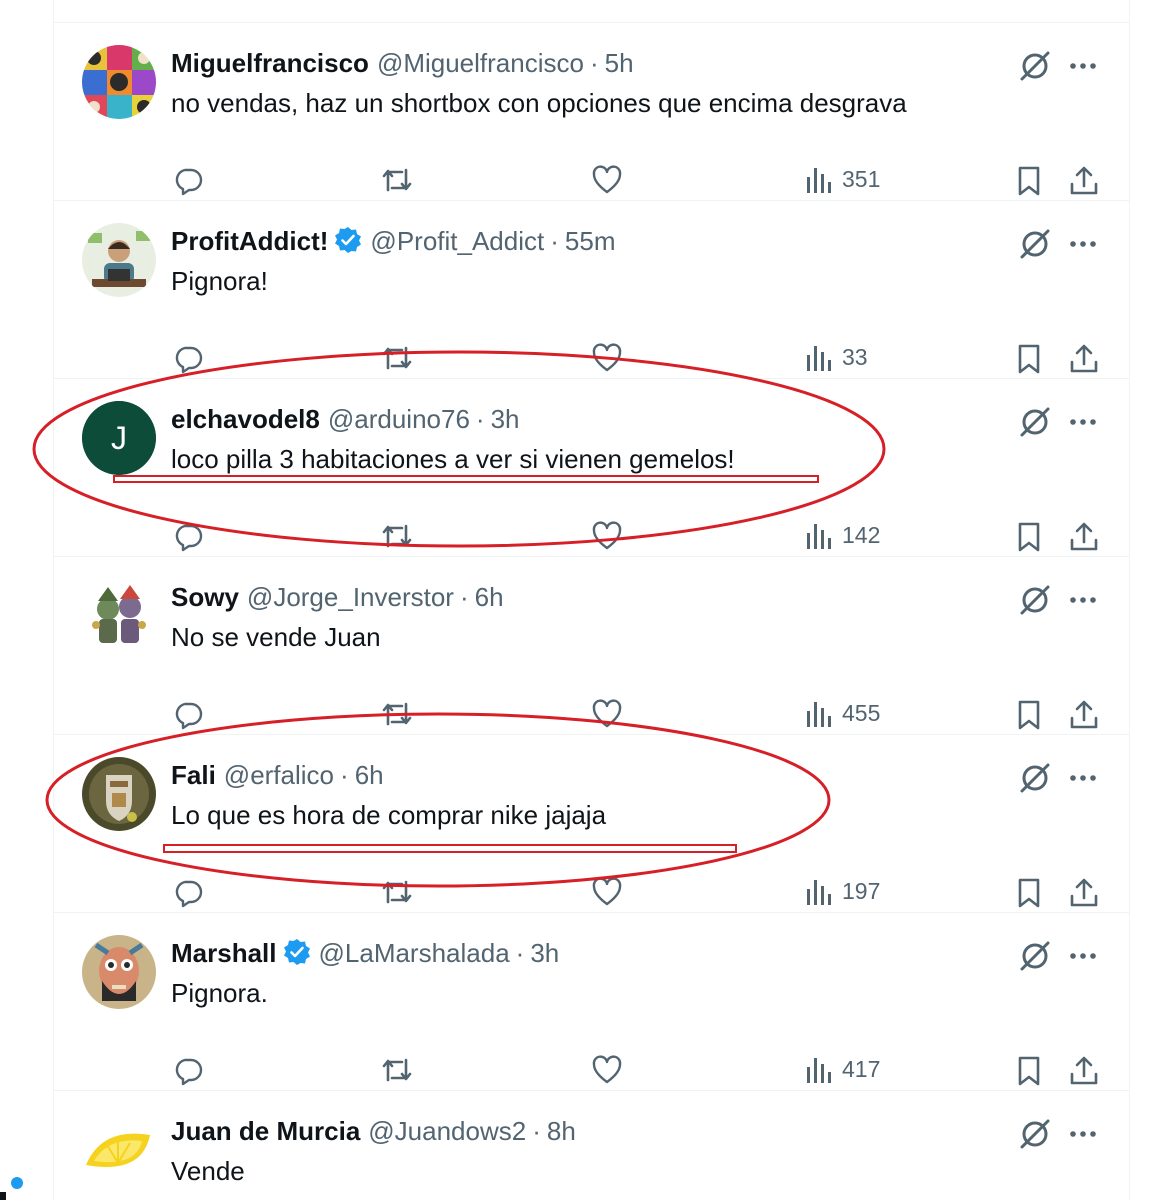 The height and width of the screenshot is (1201, 1154). Describe the element at coordinates (399, 419) in the screenshot. I see `author-handle: @arduino76` at that location.